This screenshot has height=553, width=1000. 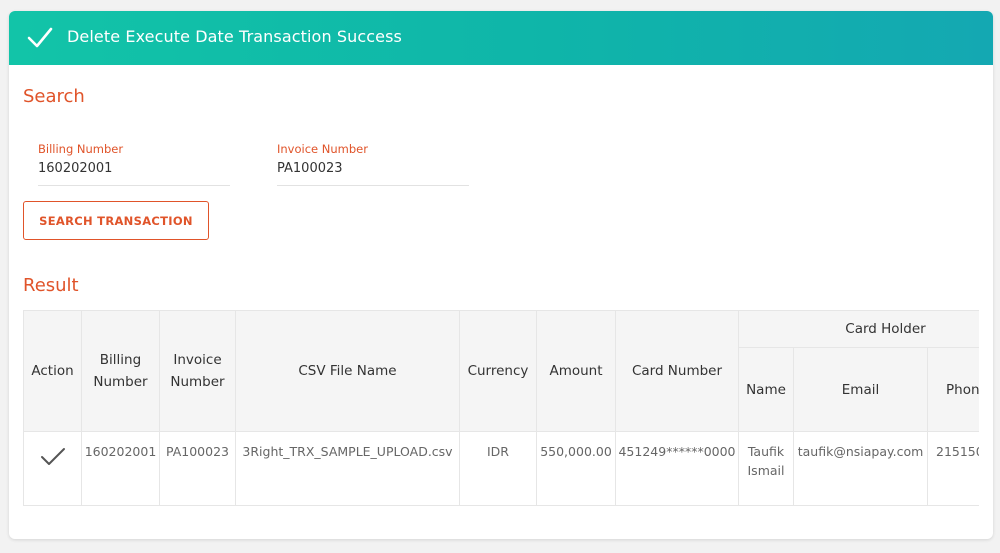 What do you see at coordinates (677, 371) in the screenshot?
I see `header-card-number: Card Number` at bounding box center [677, 371].